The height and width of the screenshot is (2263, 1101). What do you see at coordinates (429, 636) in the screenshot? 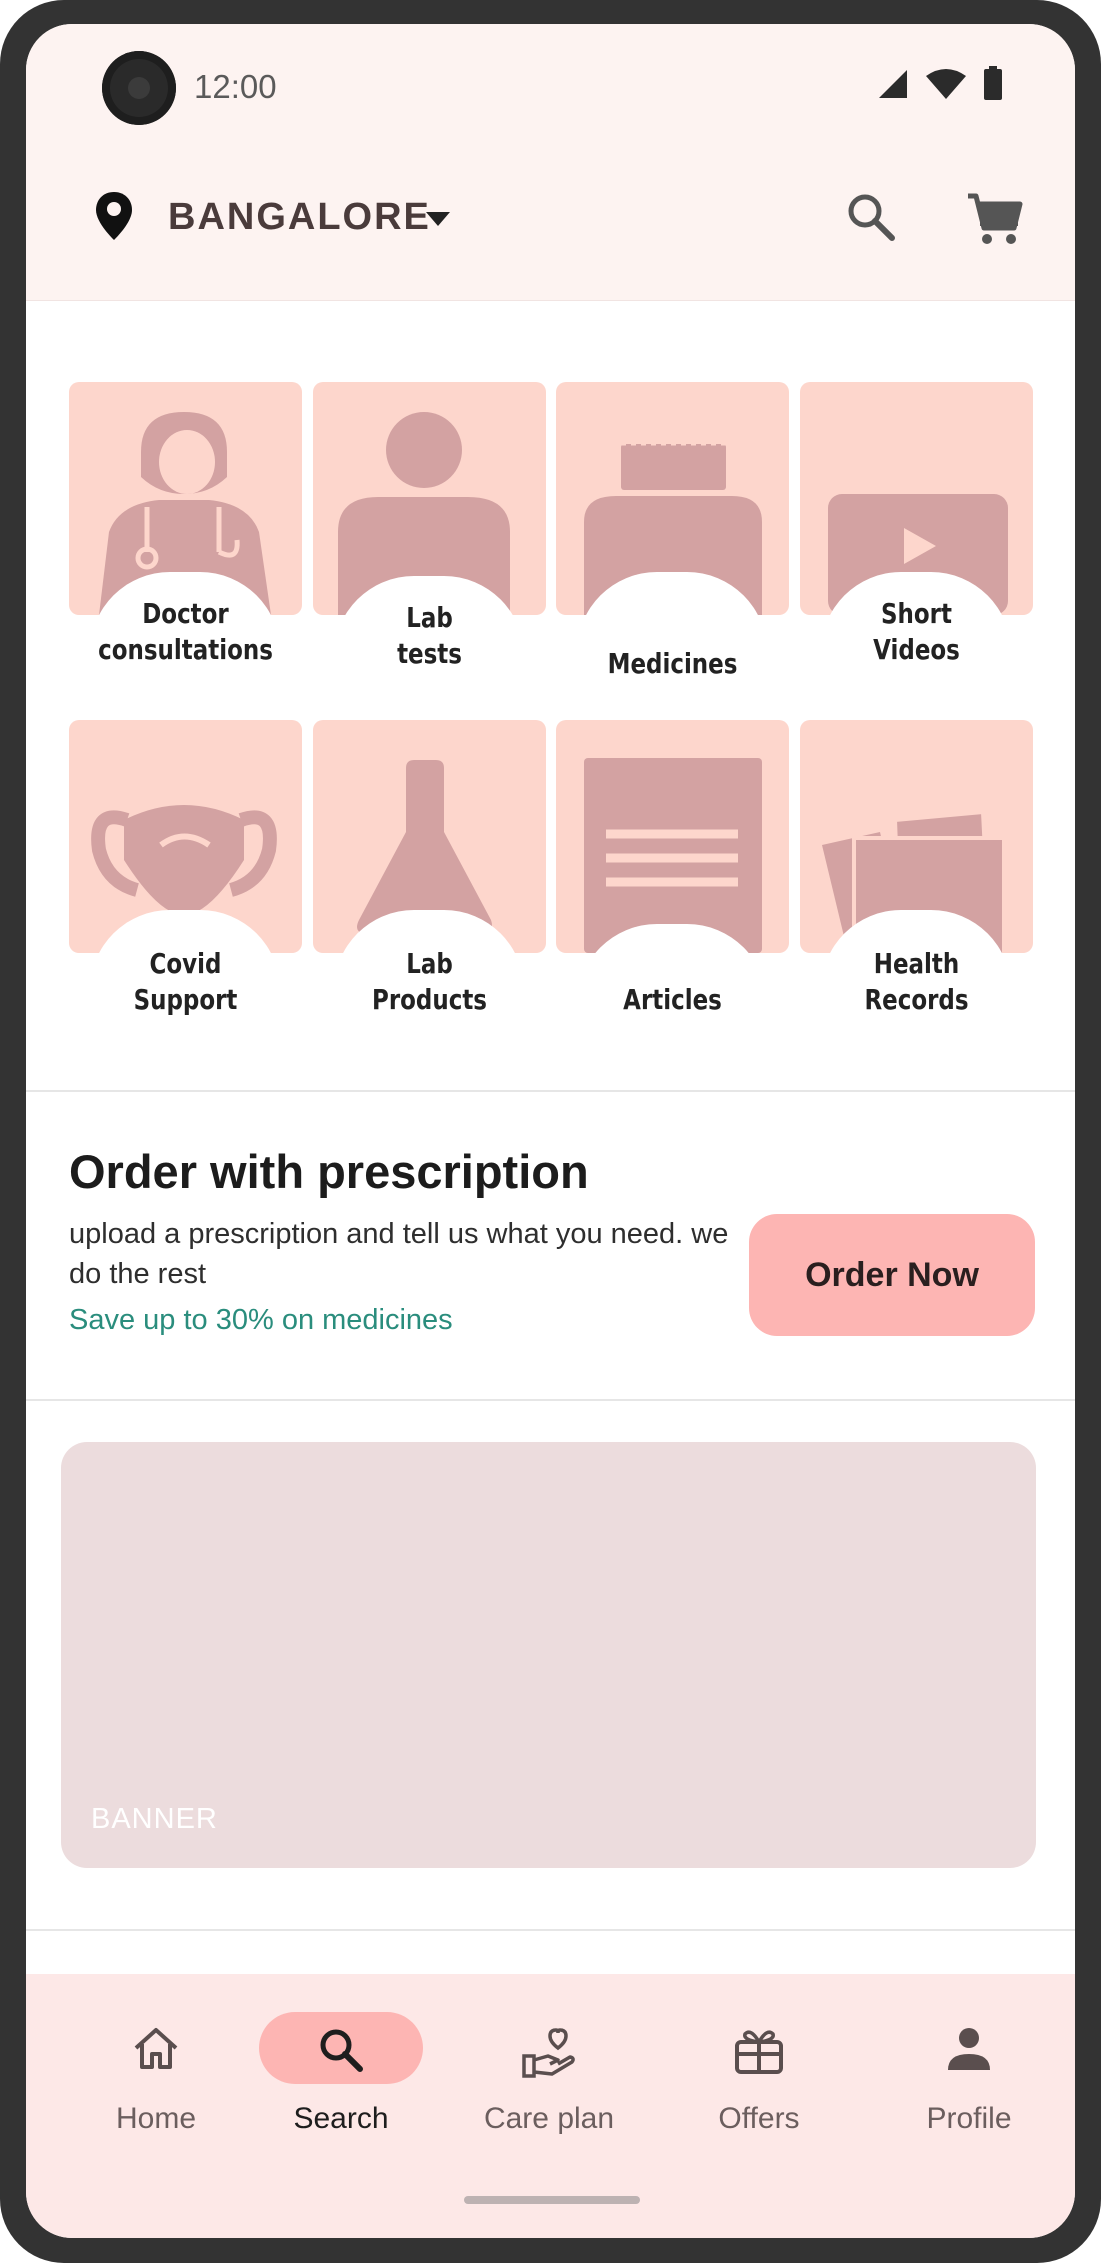
I see `tile-label-lab-tests: Lab tests` at bounding box center [429, 636].